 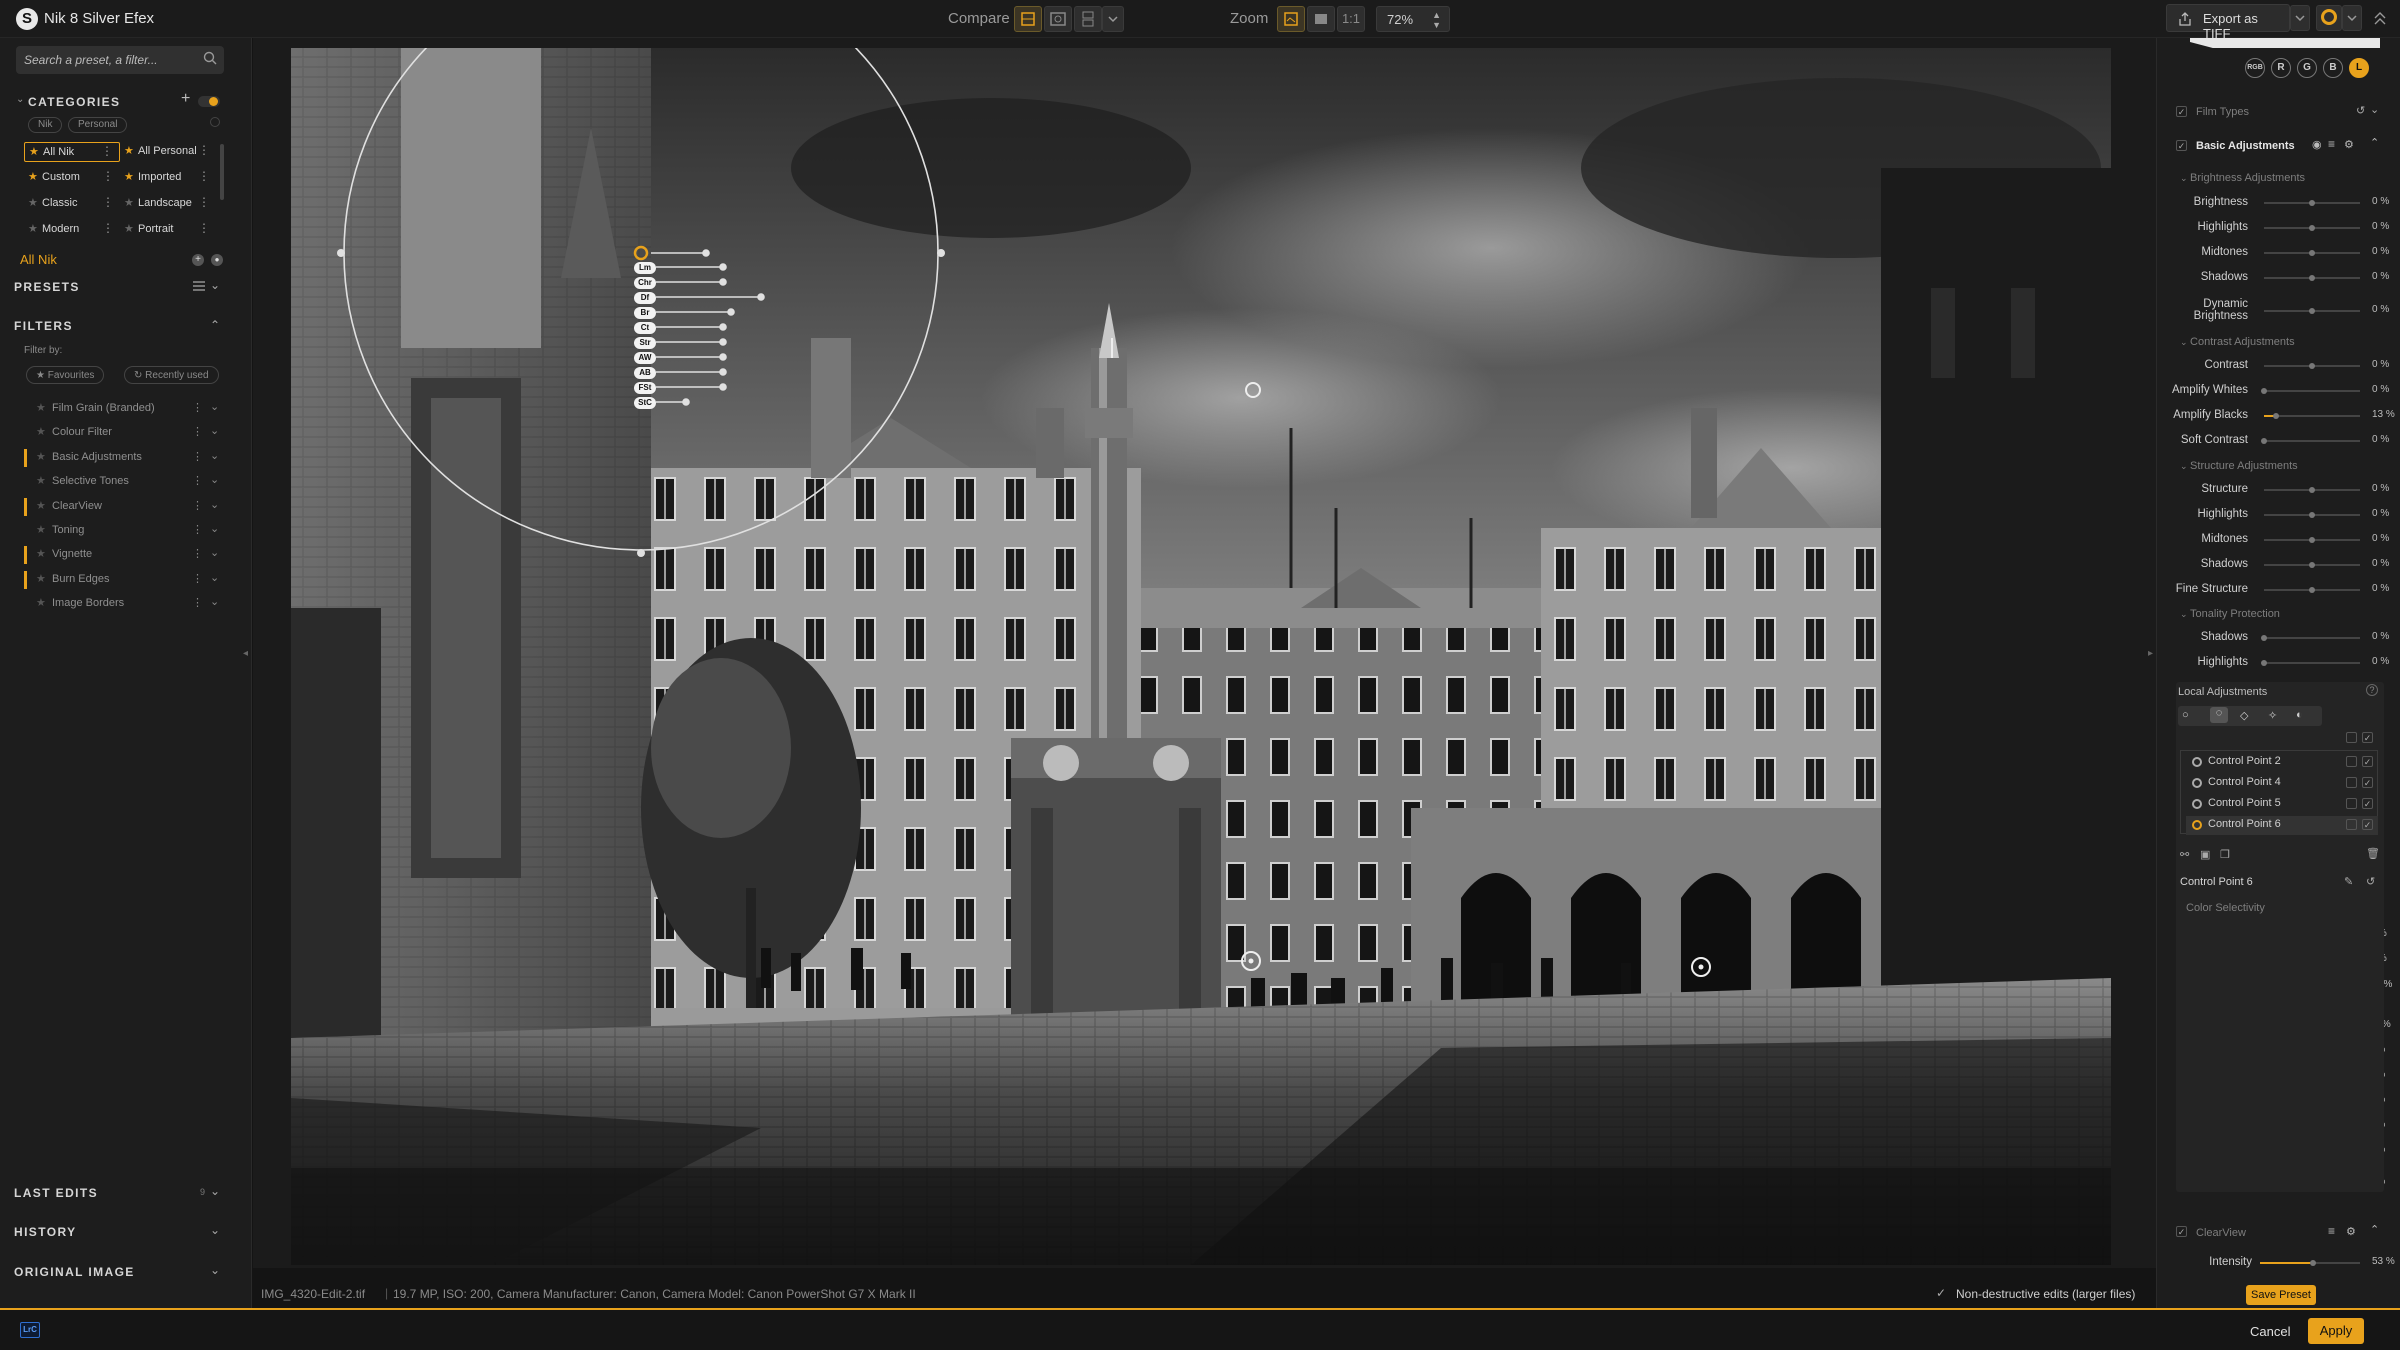 I want to click on list-icon, so click(x=199, y=286).